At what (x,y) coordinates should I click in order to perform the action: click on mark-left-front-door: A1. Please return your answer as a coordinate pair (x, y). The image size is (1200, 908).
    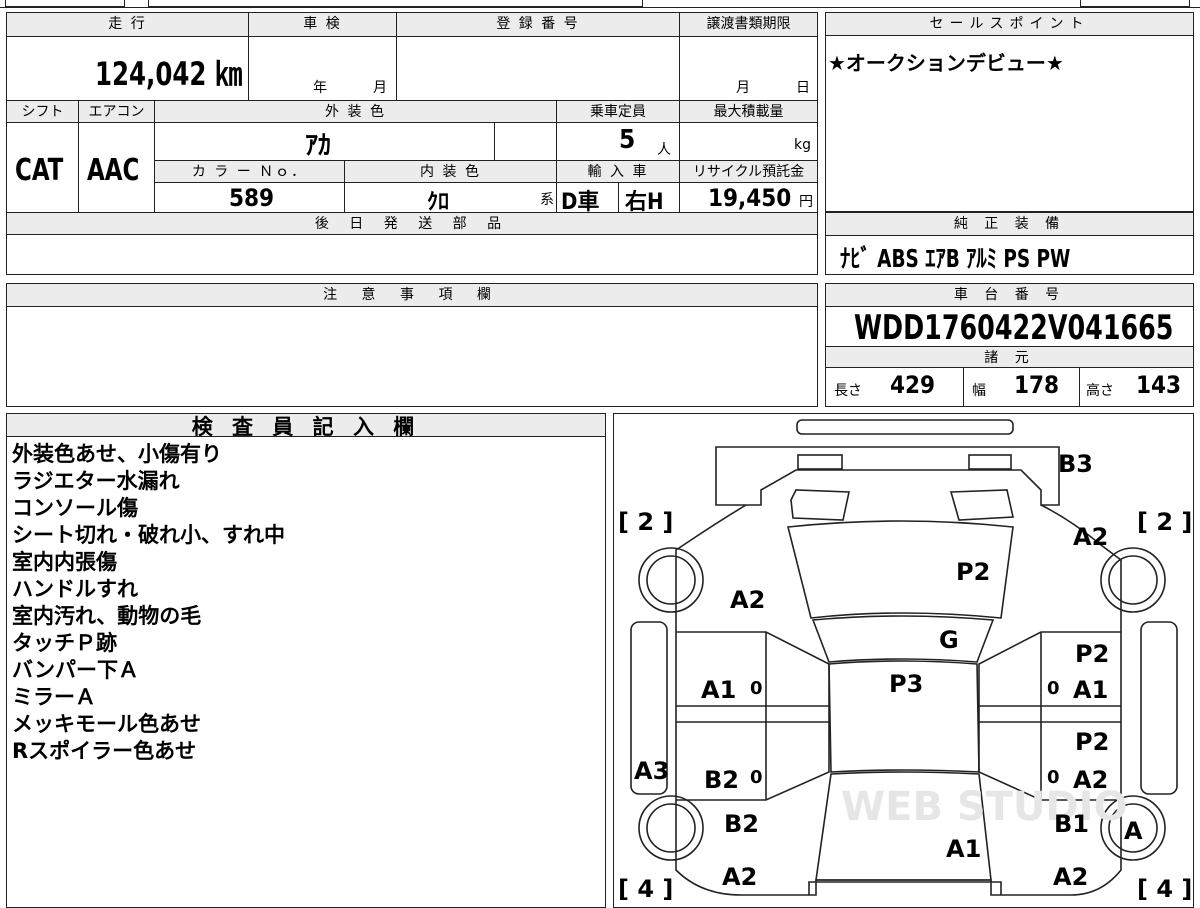
    Looking at the image, I should click on (718, 690).